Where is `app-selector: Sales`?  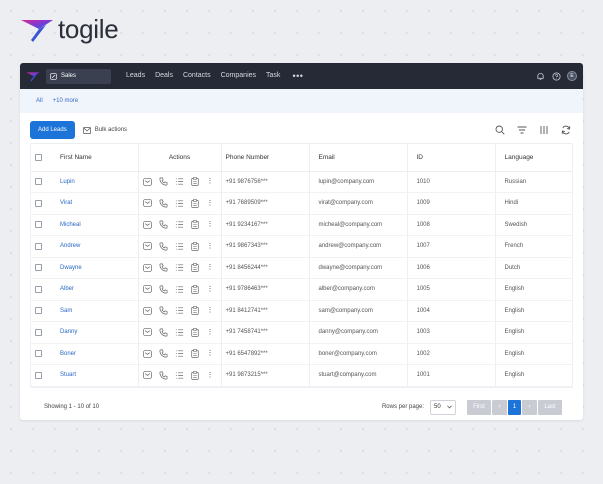 app-selector: Sales is located at coordinates (78, 76).